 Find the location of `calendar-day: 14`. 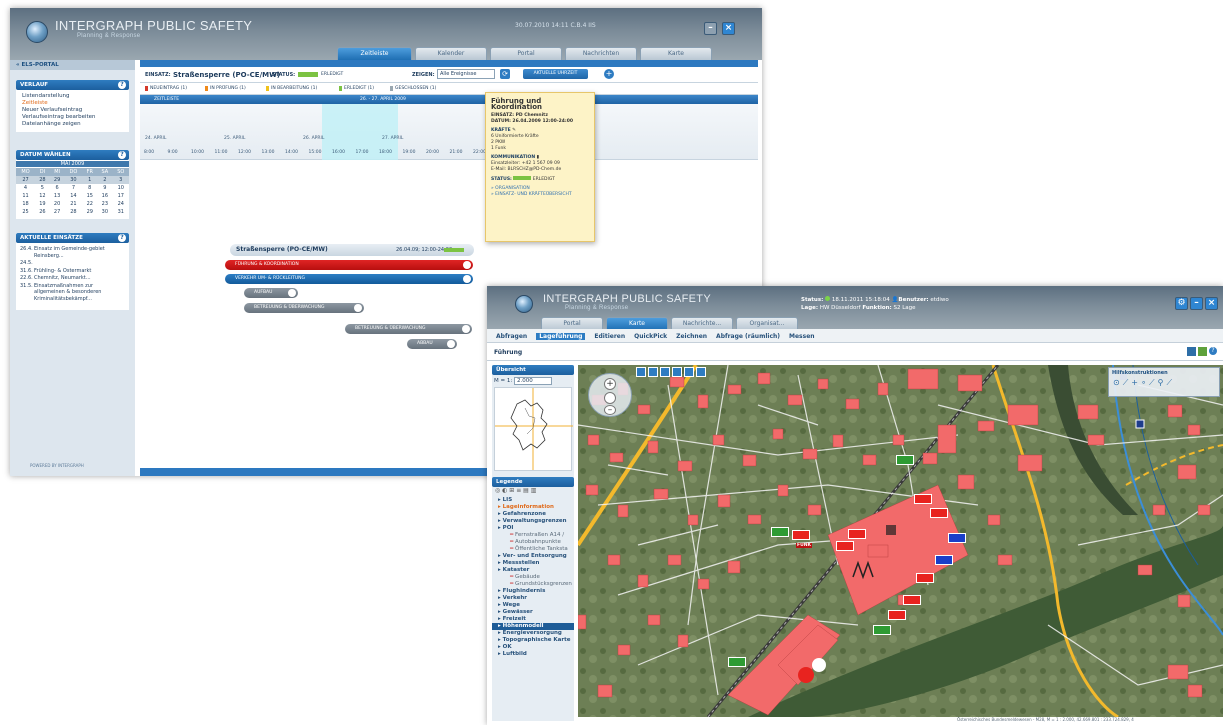

calendar-day: 14 is located at coordinates (73, 196).